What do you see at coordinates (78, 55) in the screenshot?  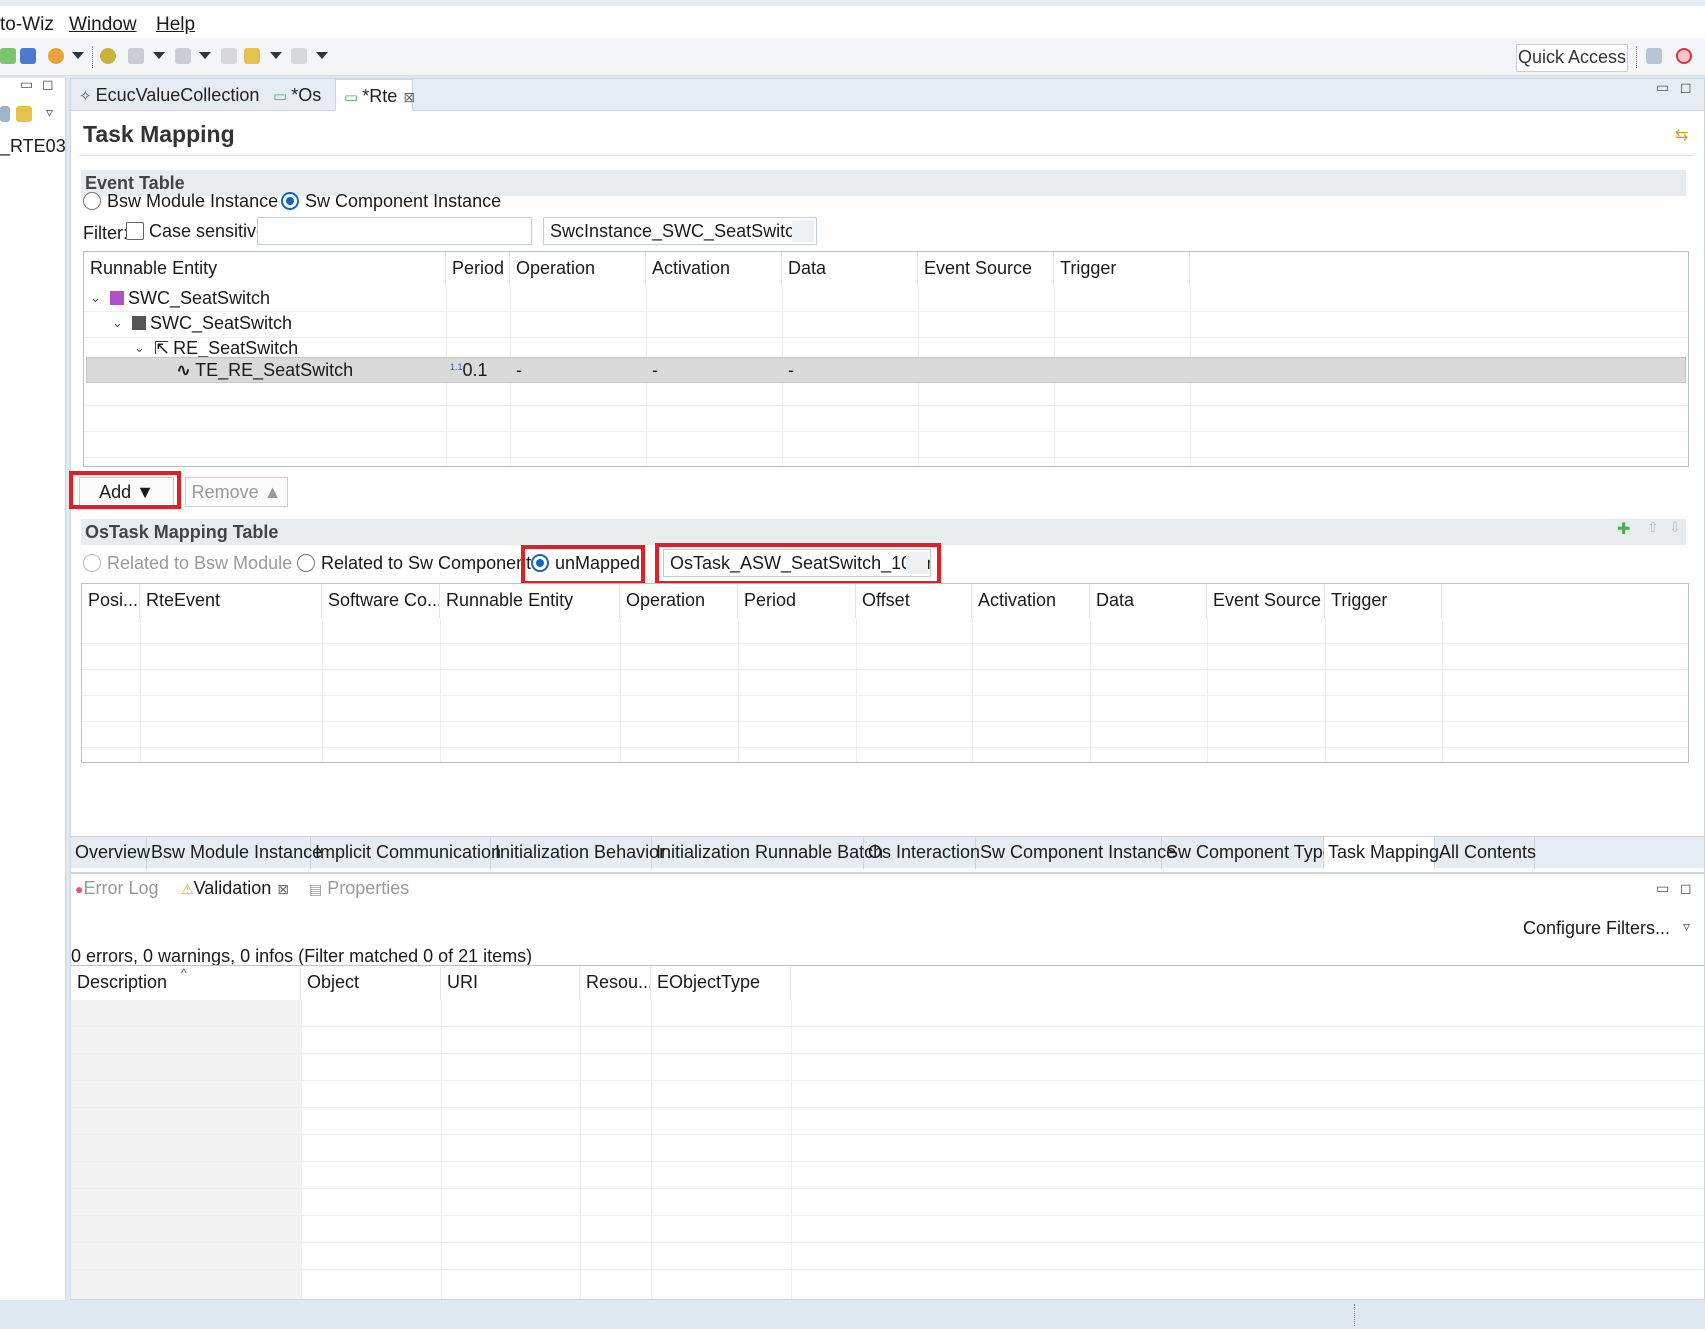 I see `validate-dropdown-icon` at bounding box center [78, 55].